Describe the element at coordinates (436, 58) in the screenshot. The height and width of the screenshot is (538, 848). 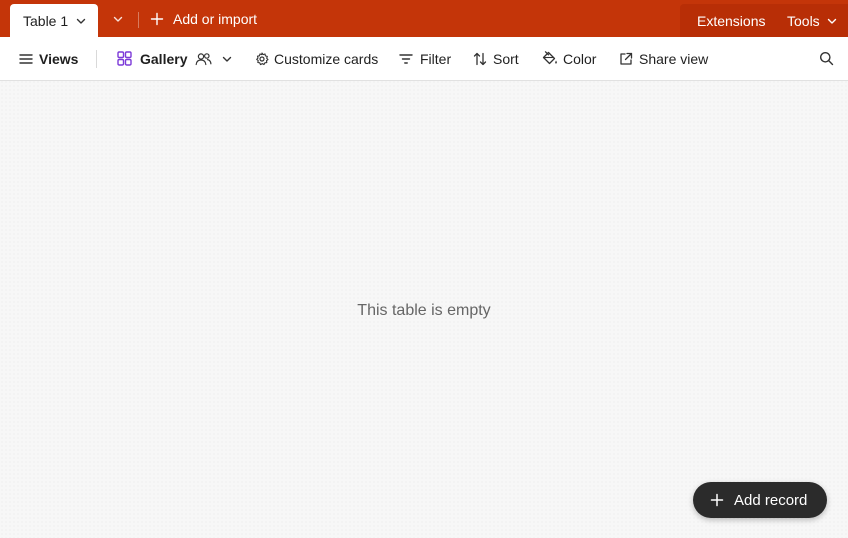
I see `filter-label: Filter` at that location.